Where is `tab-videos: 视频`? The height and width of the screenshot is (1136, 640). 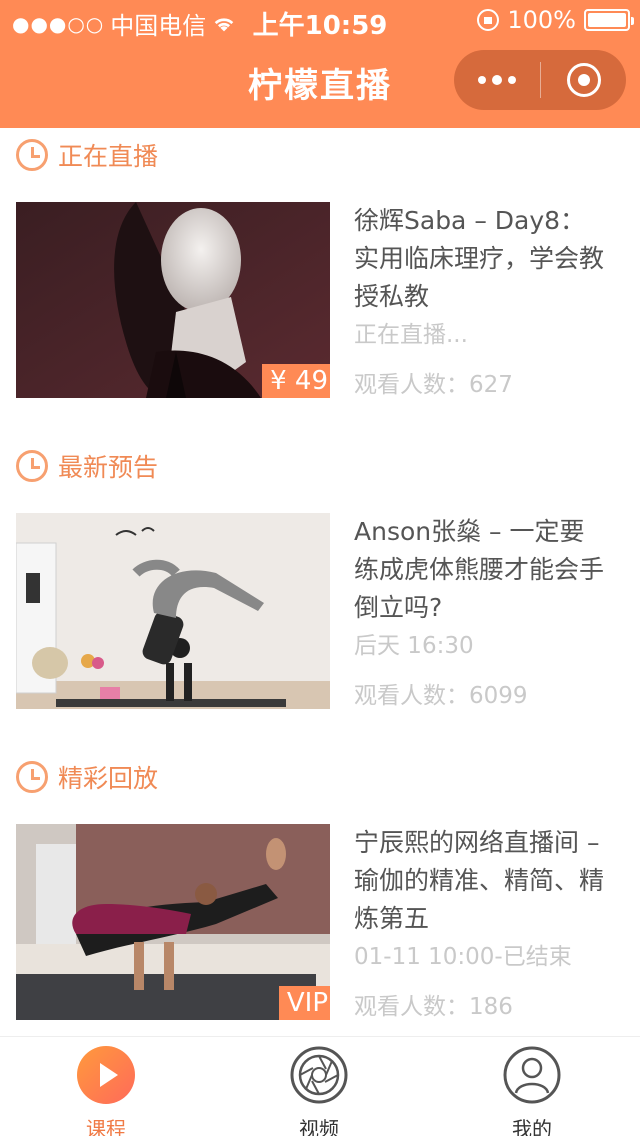
tab-videos: 视频 is located at coordinates (319, 1090).